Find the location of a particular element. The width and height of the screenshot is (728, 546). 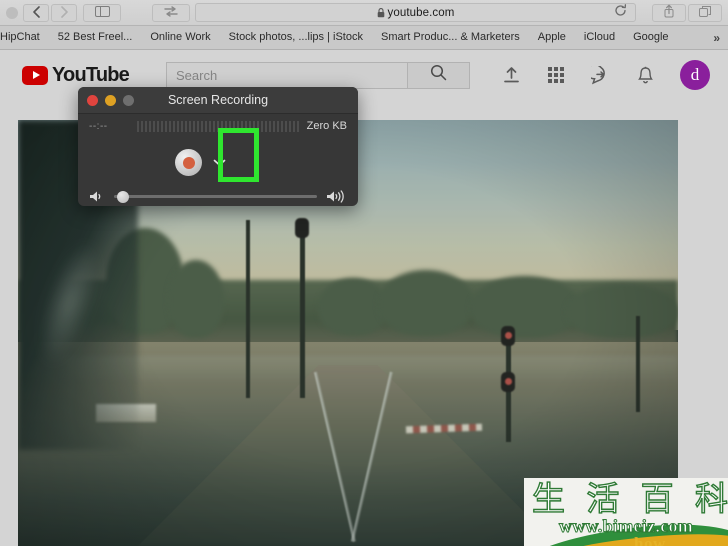

sidebar-toggle-button is located at coordinates (102, 12).